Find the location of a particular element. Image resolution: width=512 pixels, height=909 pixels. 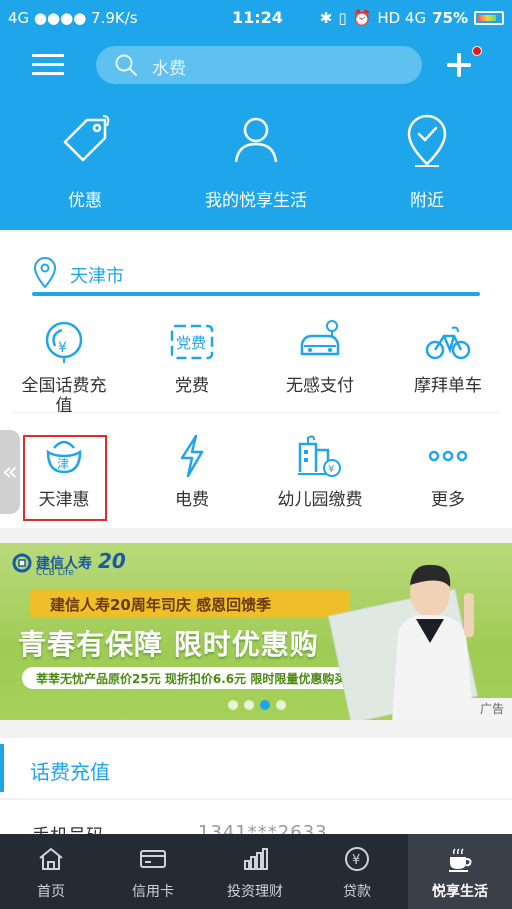

status-bar: 4G ●●●● 7.9K/s 11:24 ✱ ▯ ⏰ HD 4G 75% is located at coordinates (256, 17).